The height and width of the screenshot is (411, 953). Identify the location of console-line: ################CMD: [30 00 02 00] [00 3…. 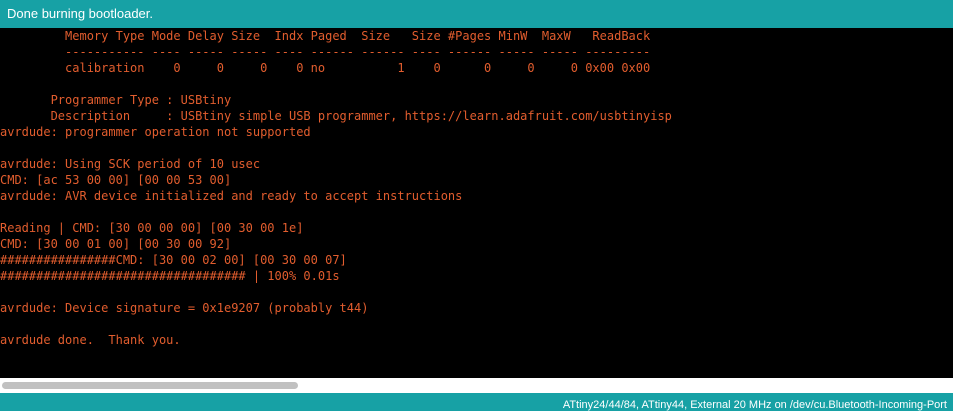
(173, 260).